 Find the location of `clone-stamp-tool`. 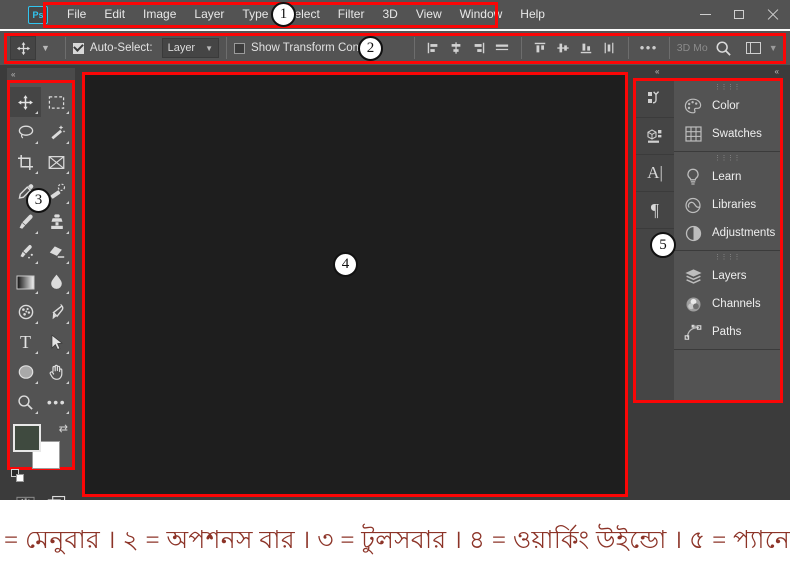

clone-stamp-tool is located at coordinates (56, 222).